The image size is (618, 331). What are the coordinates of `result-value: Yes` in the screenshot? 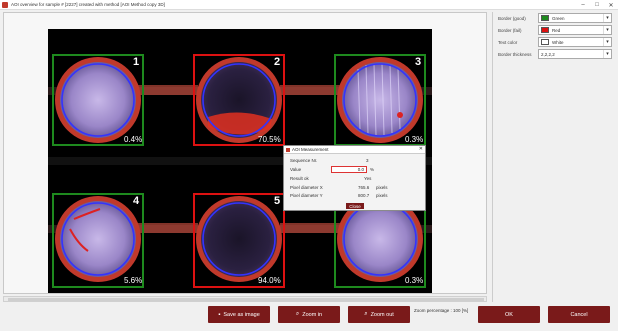 It's located at (368, 178).